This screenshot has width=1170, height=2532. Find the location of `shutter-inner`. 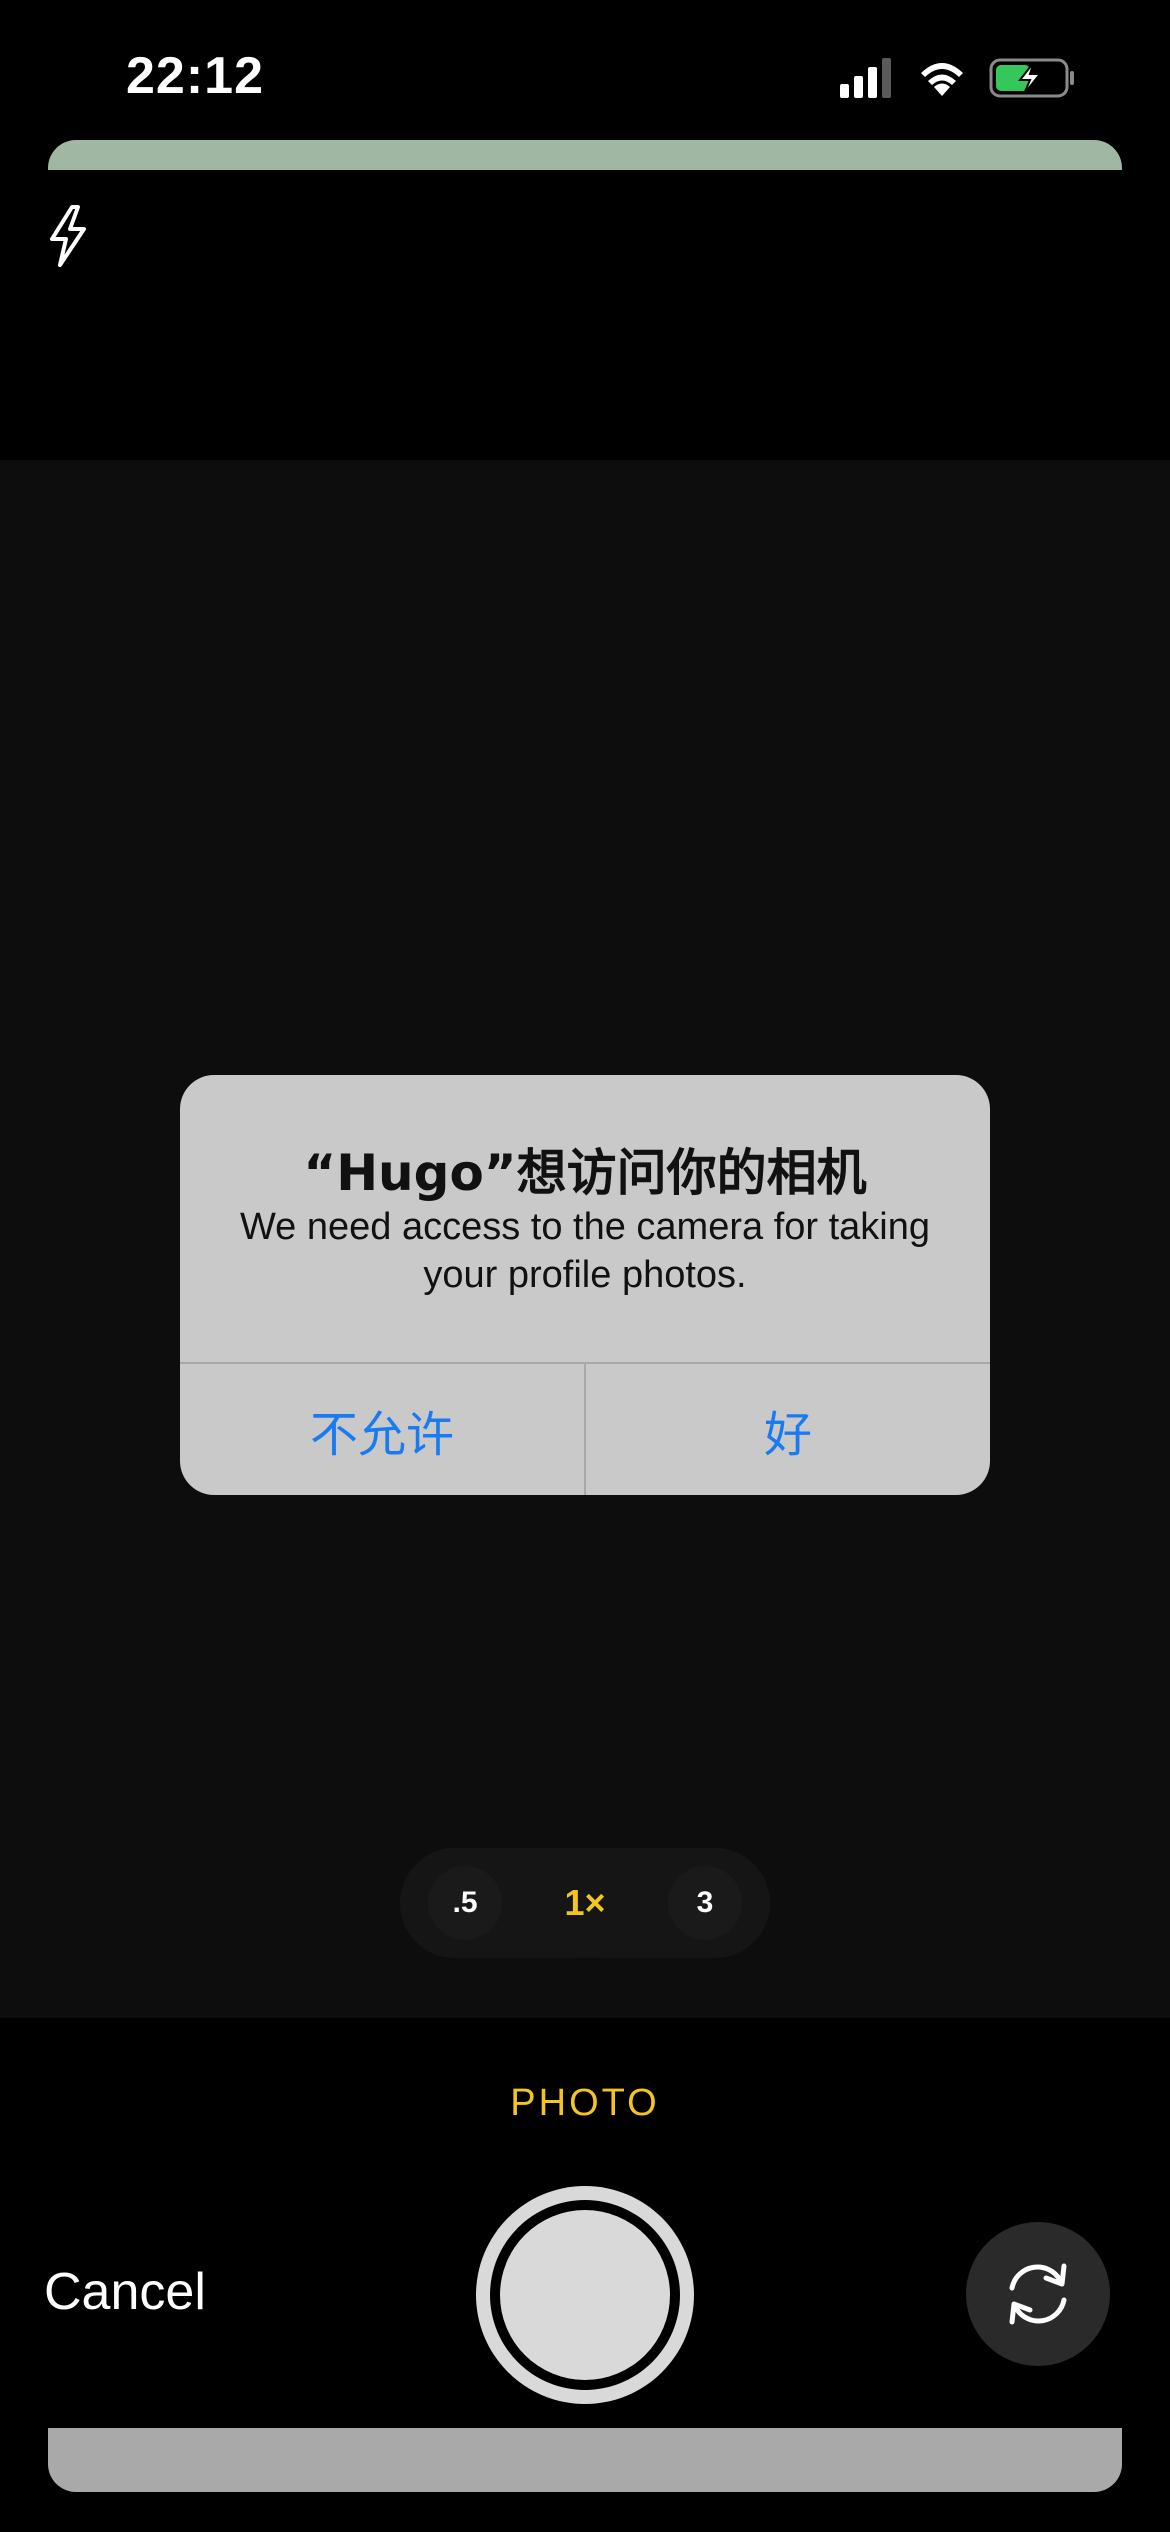

shutter-inner is located at coordinates (585, 2295).